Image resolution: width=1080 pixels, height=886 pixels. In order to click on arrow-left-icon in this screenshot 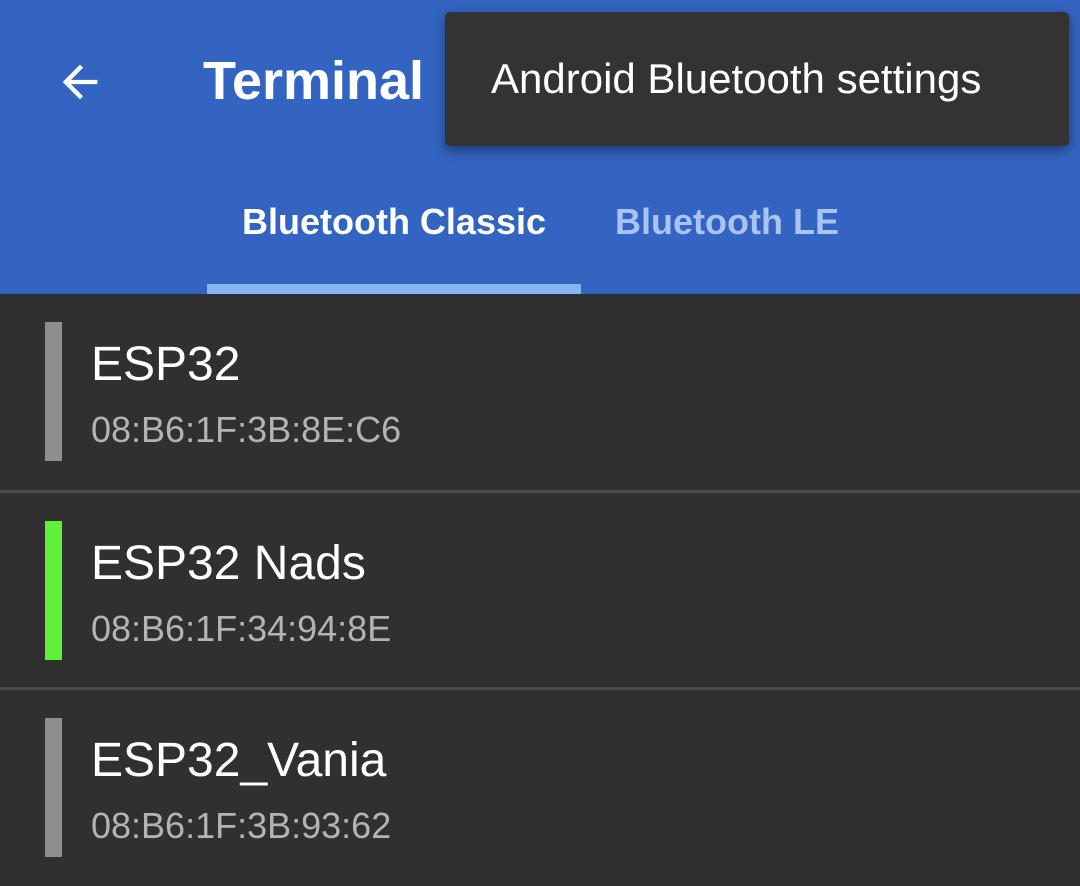, I will do `click(80, 82)`.